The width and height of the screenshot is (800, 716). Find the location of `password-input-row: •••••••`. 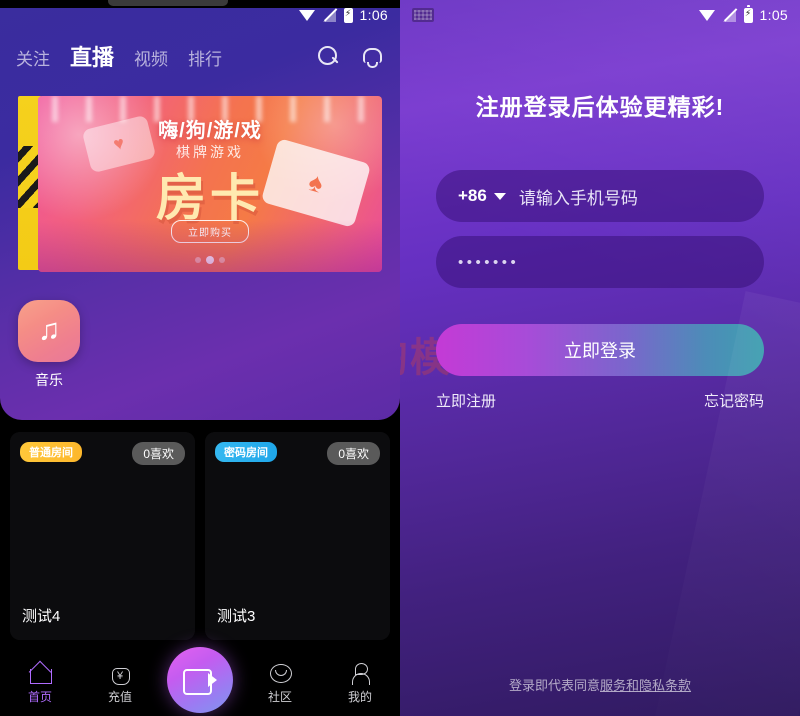

password-input-row: ••••••• is located at coordinates (600, 262).